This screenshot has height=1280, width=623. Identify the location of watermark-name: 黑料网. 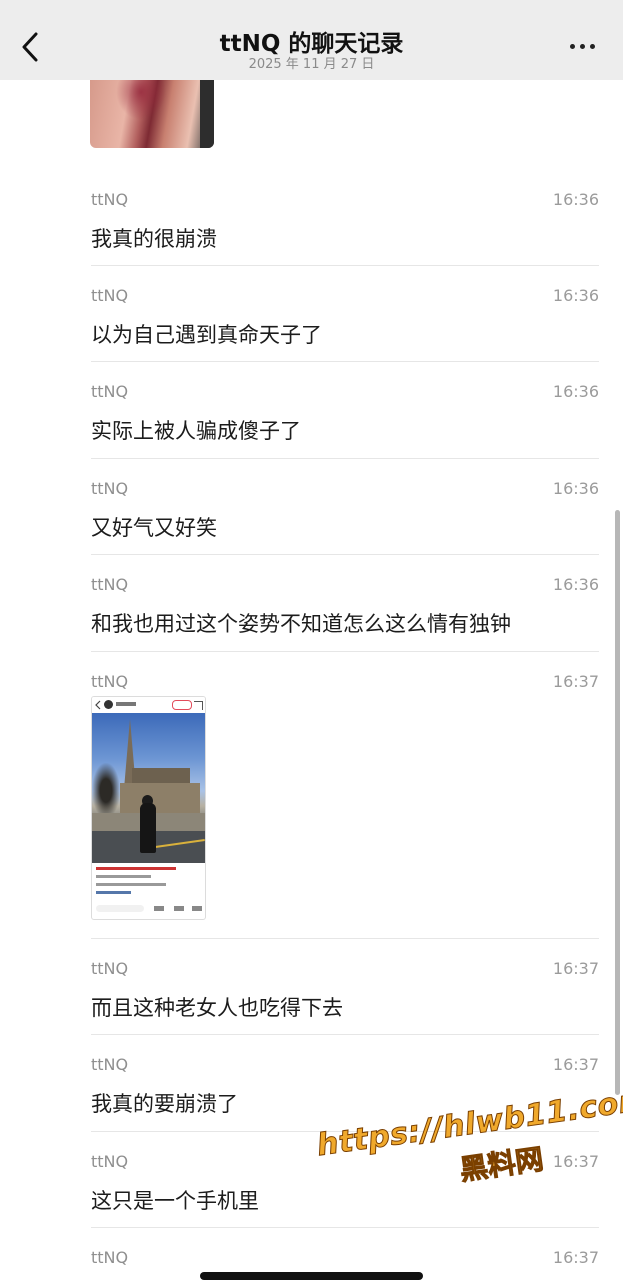
(501, 1164).